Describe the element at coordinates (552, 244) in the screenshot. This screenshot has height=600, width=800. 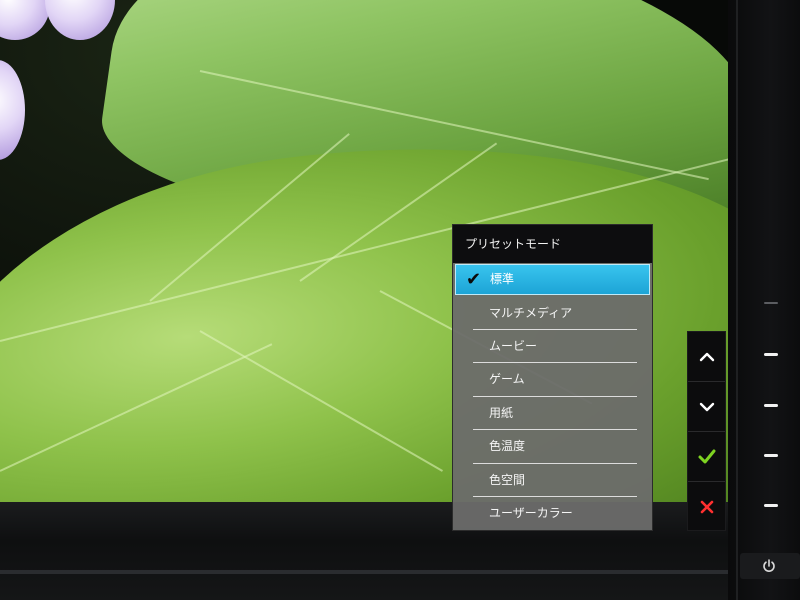
I see `osd-title: プリセットモード` at that location.